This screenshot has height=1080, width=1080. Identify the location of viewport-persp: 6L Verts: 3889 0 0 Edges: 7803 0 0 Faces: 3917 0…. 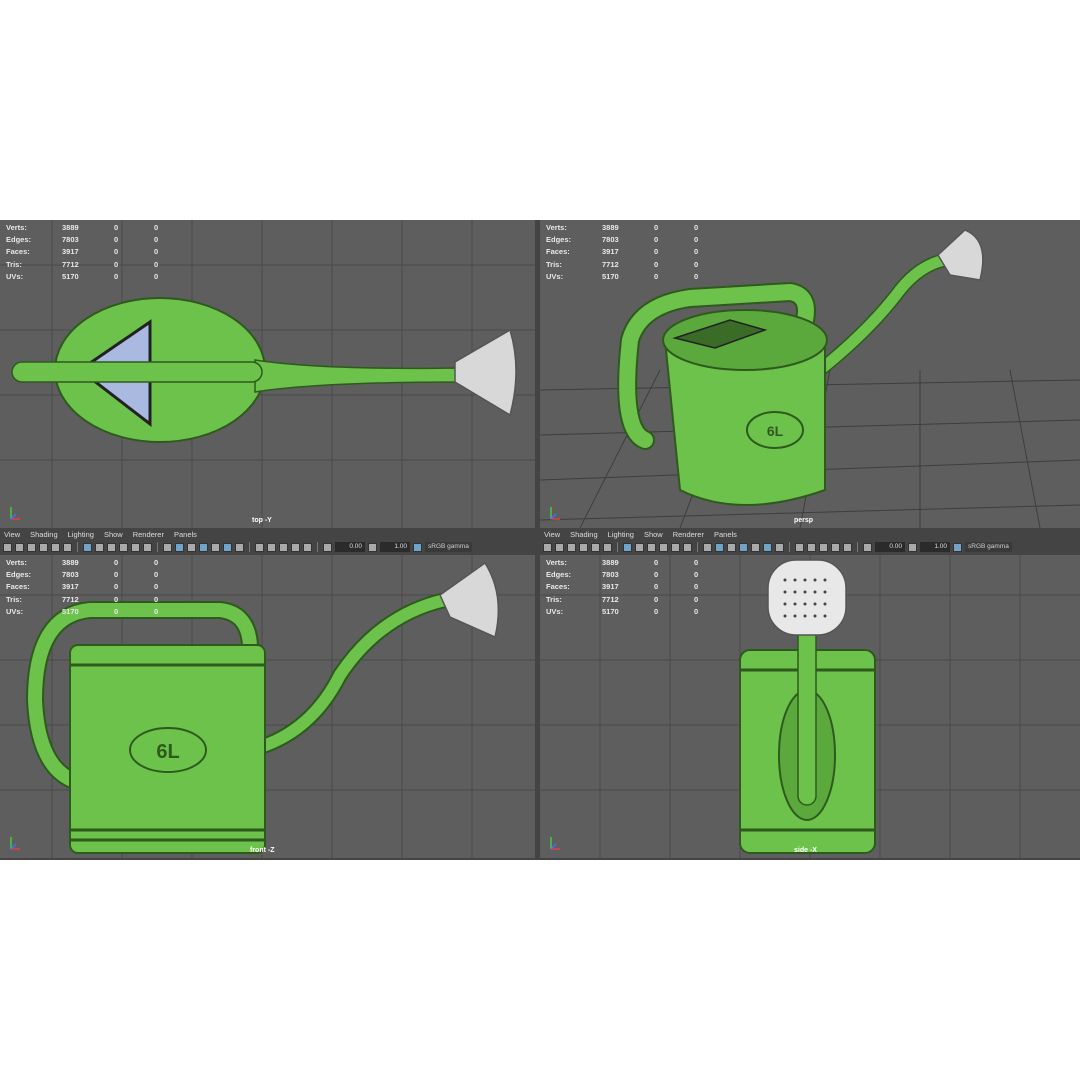
(810, 374).